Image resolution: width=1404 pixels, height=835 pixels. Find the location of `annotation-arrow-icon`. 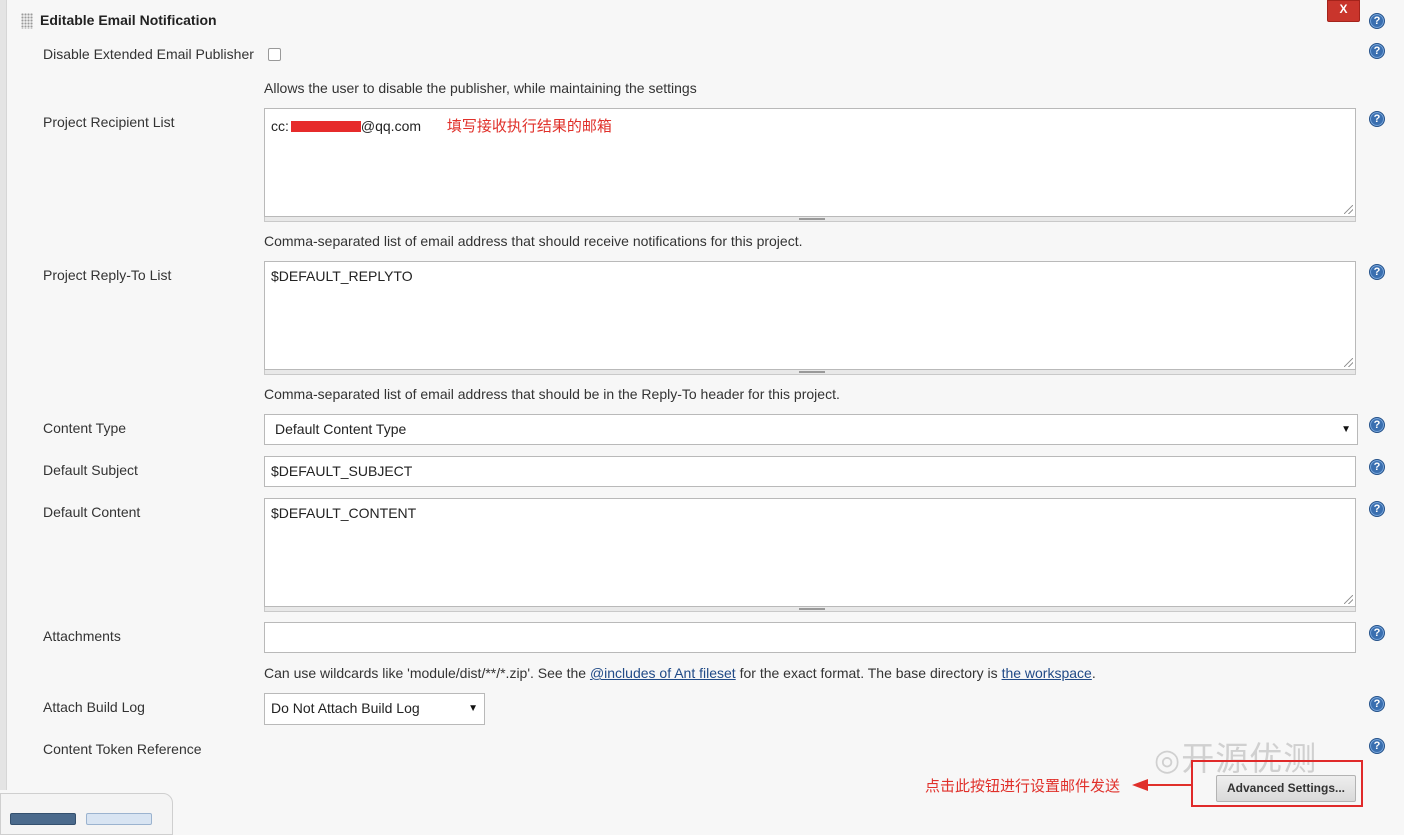

annotation-arrow-icon is located at coordinates (1162, 785).